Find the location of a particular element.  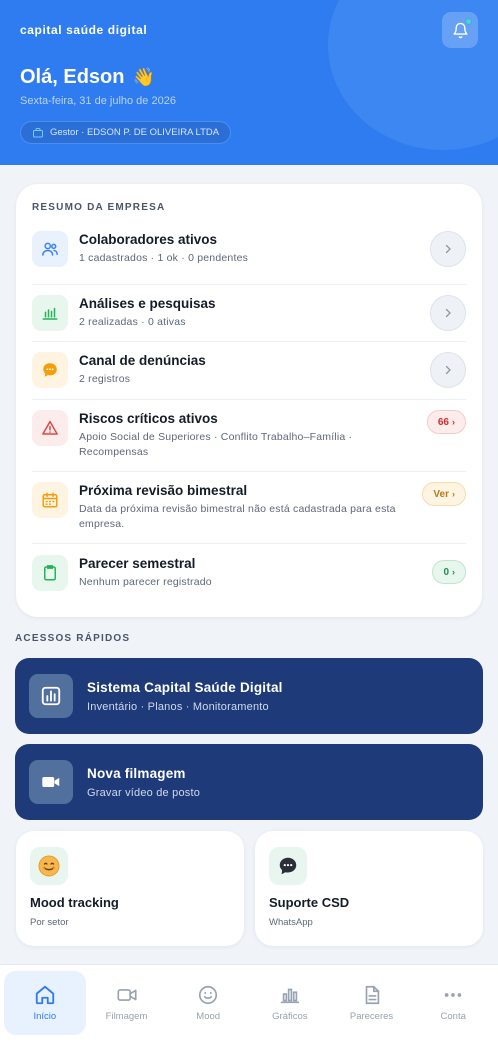

warning-icon is located at coordinates (50, 428).